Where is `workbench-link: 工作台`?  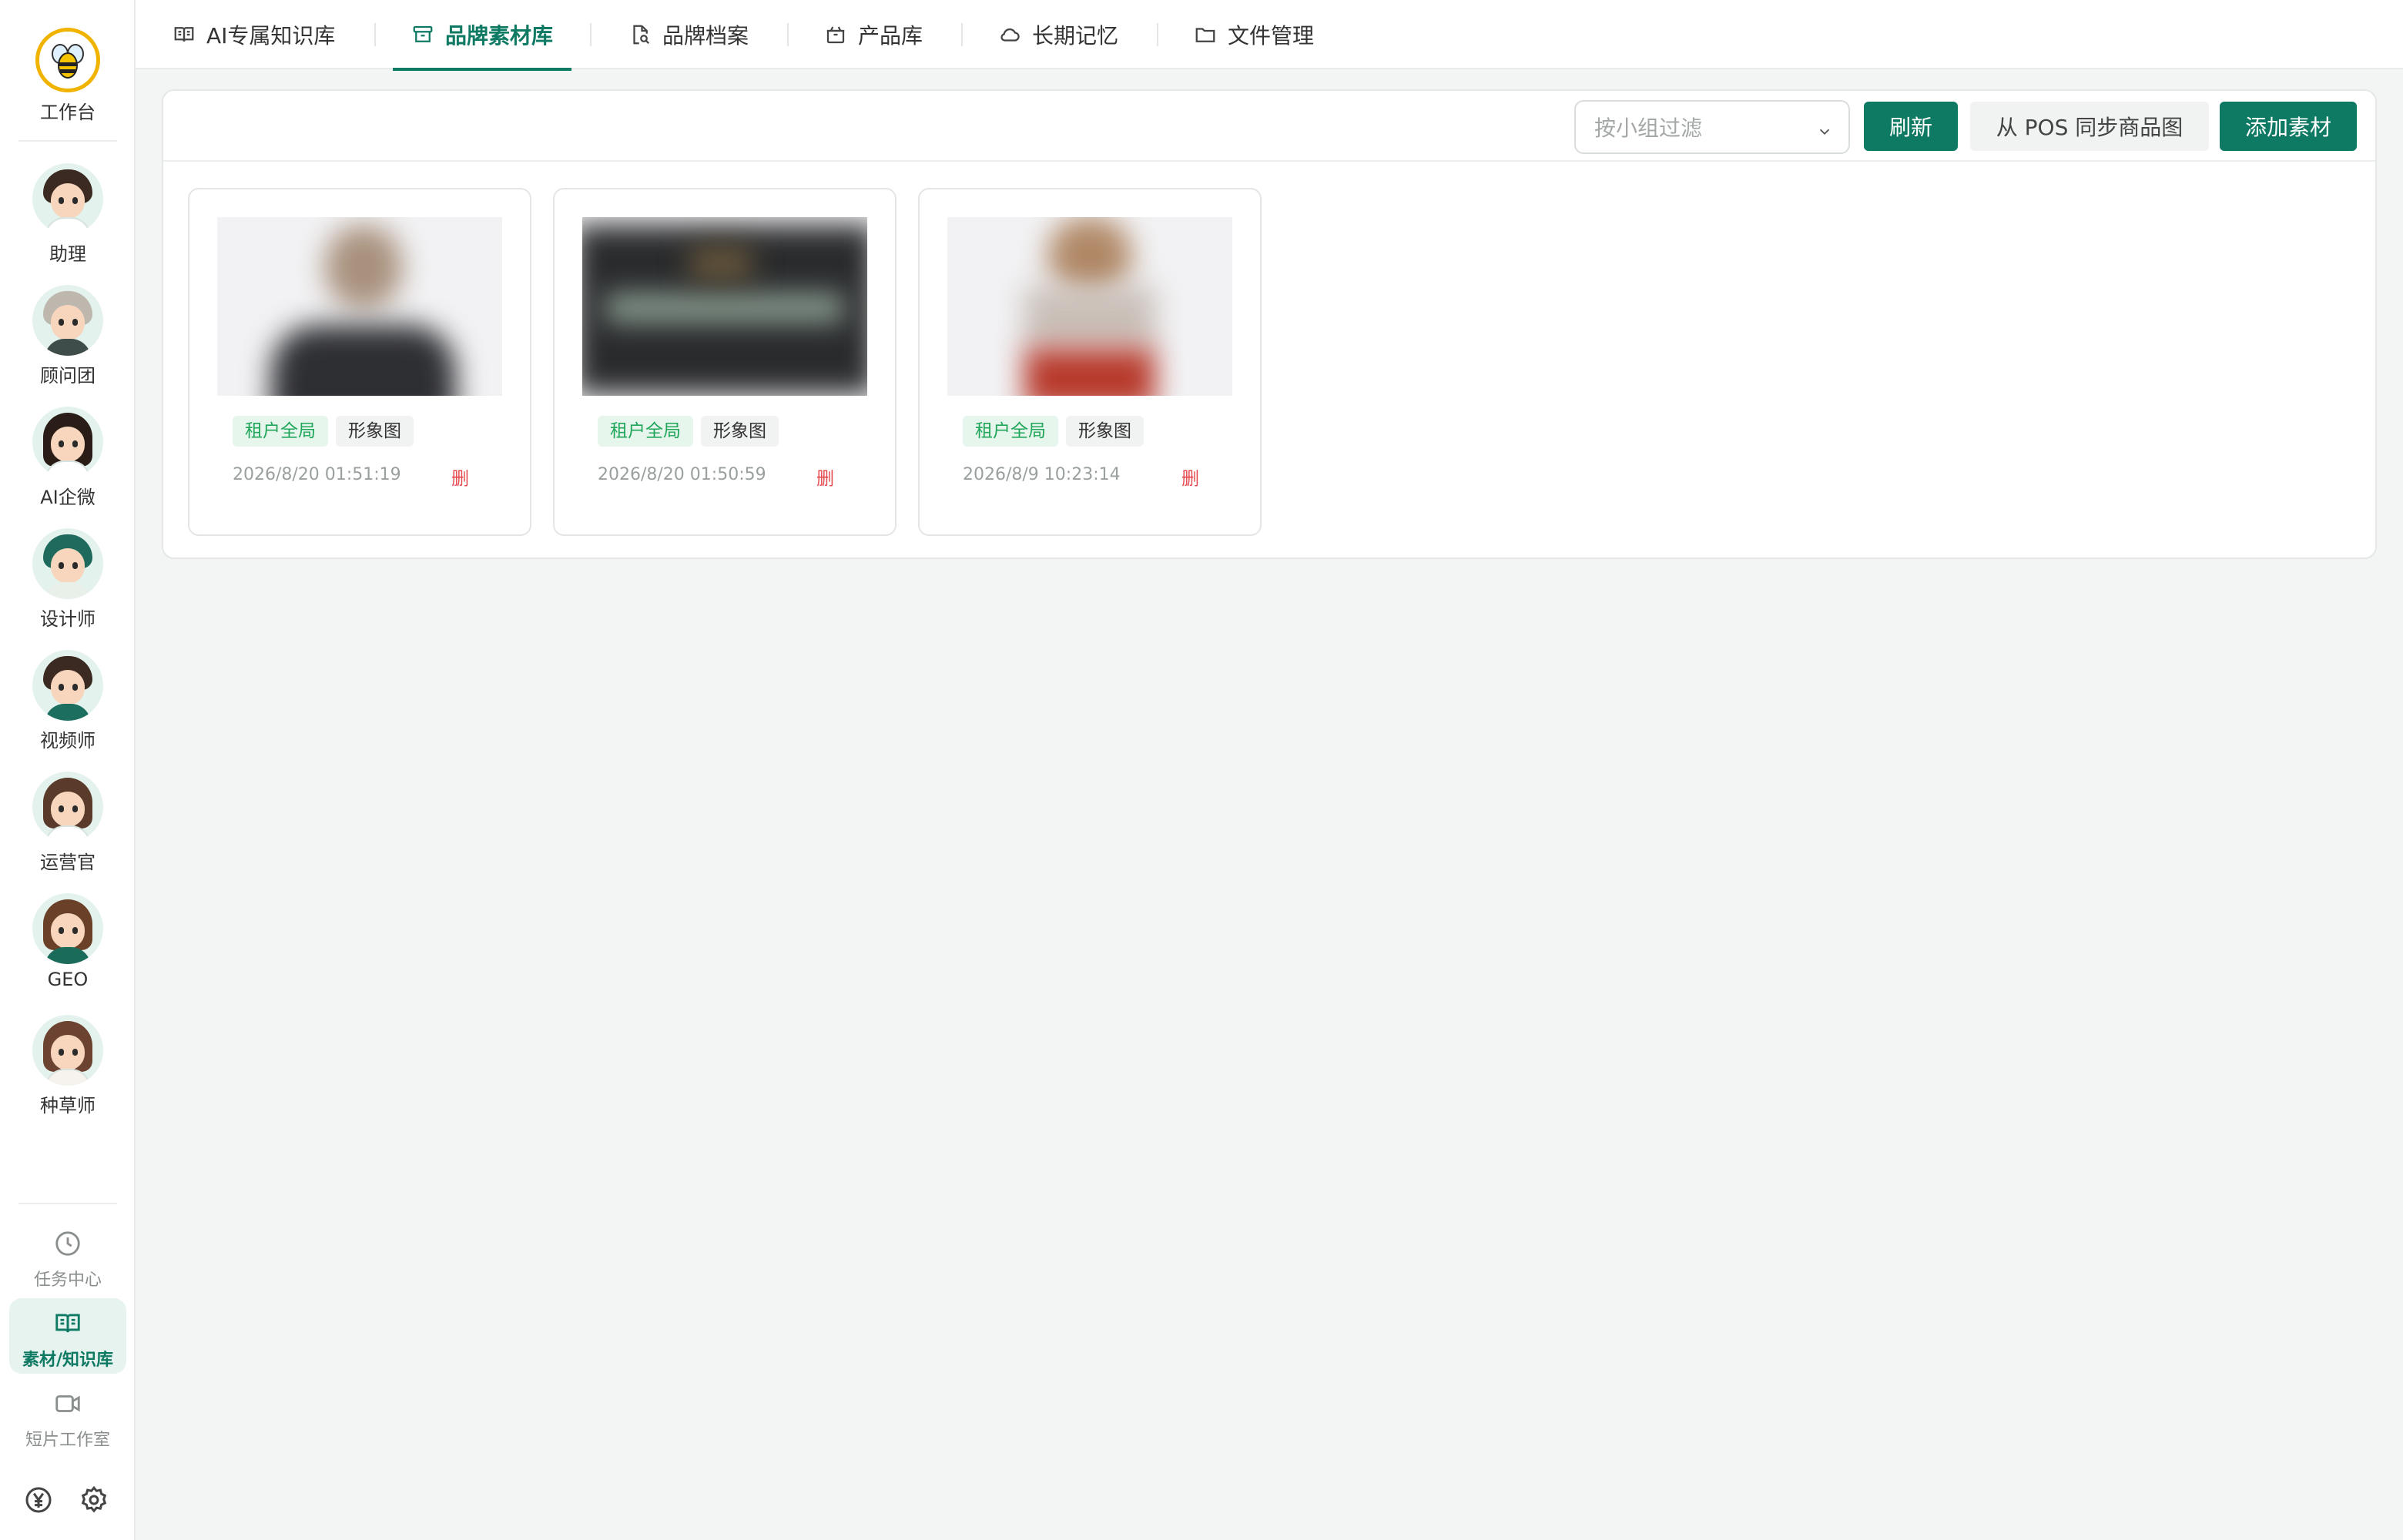
workbench-link: 工作台 is located at coordinates (68, 76).